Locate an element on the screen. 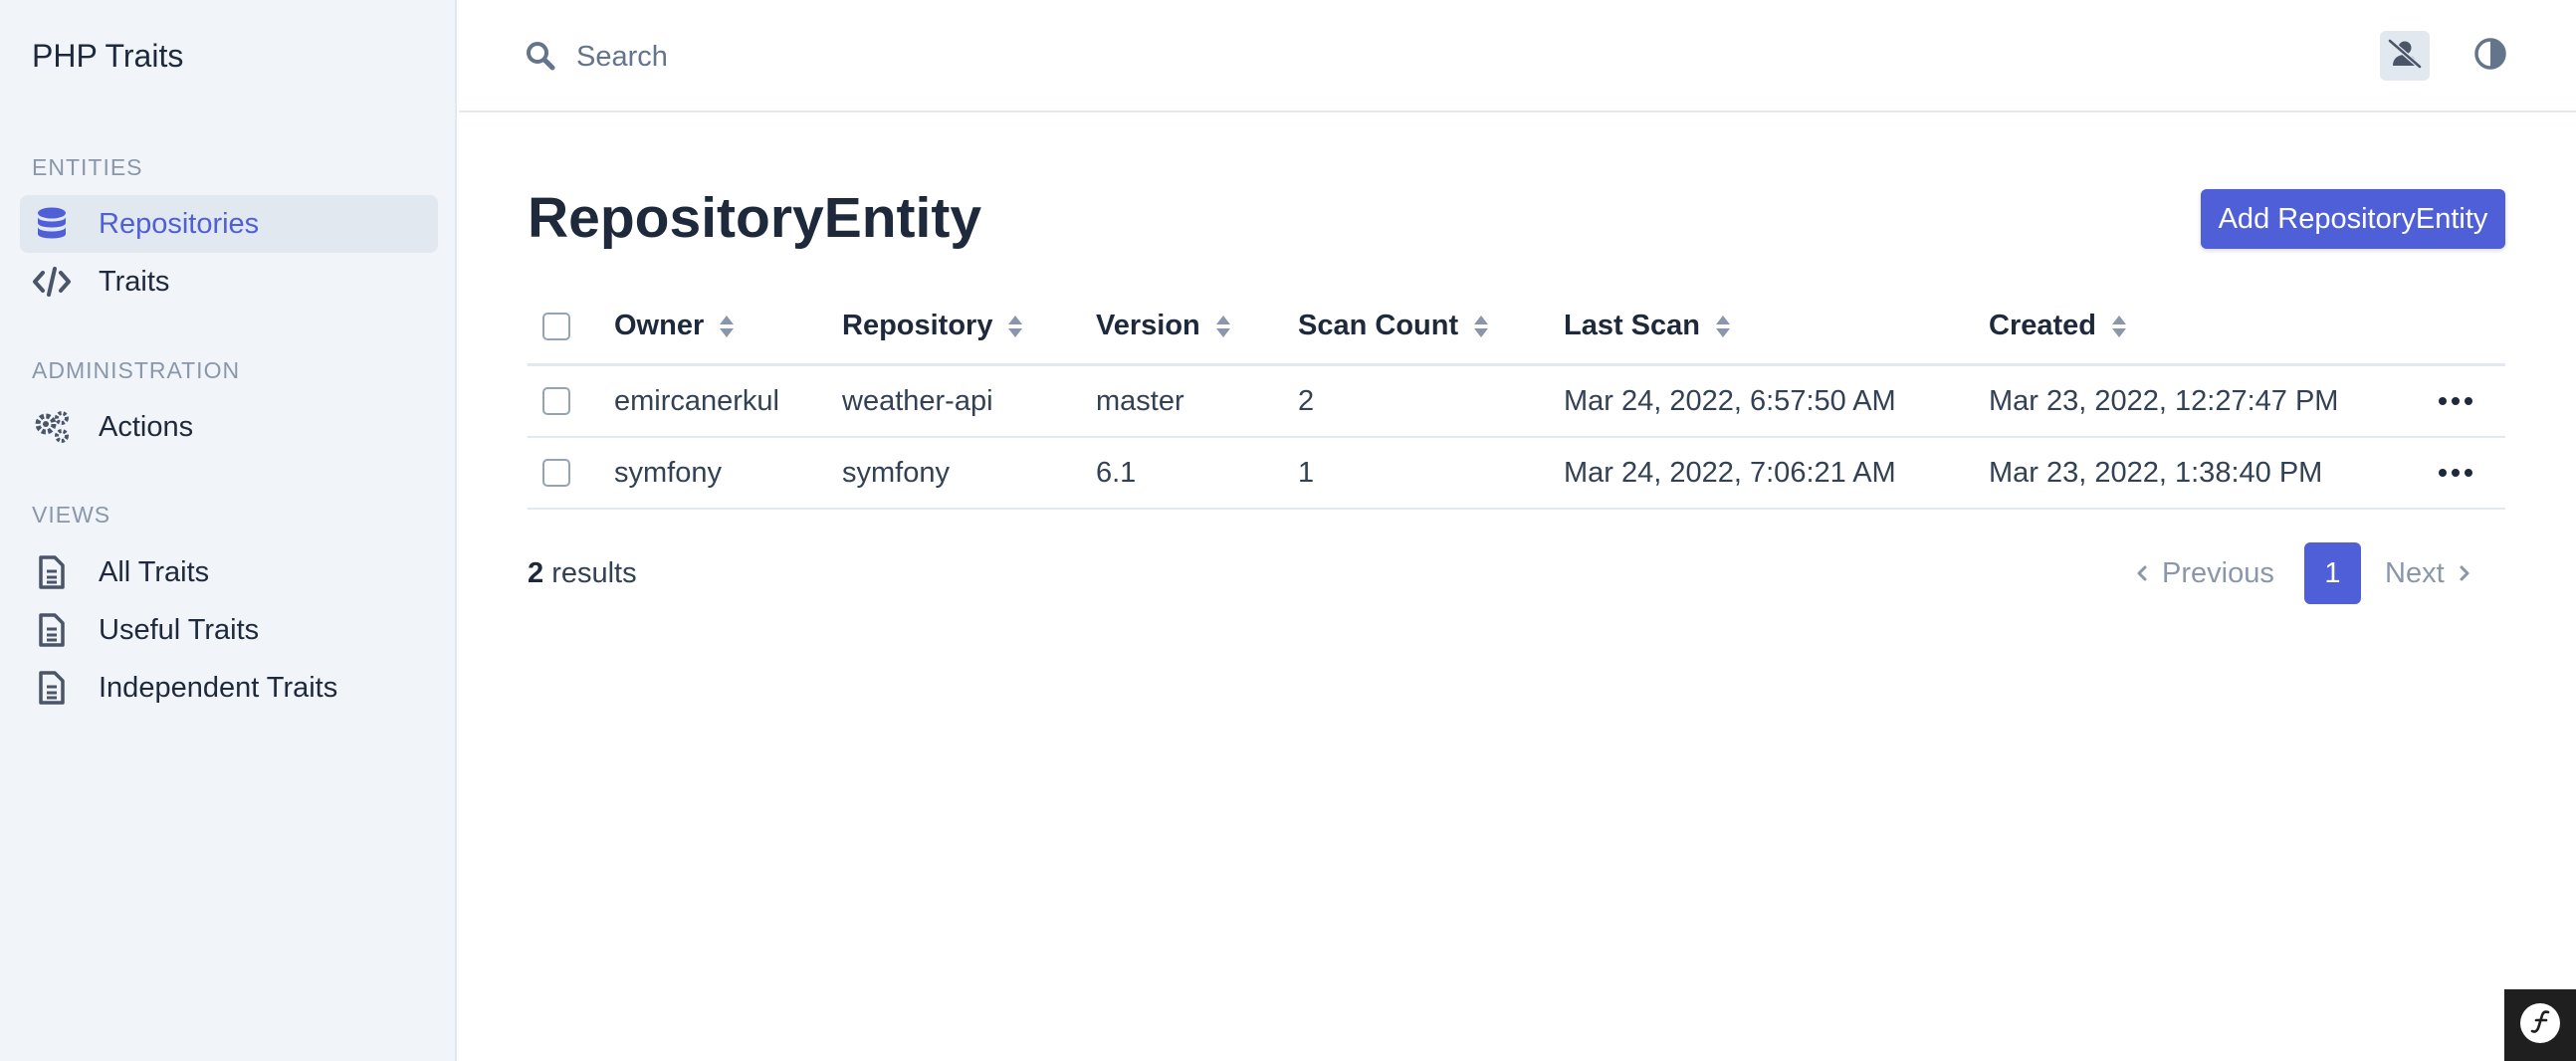 The width and height of the screenshot is (2576, 1061). cell-version: master is located at coordinates (1140, 401).